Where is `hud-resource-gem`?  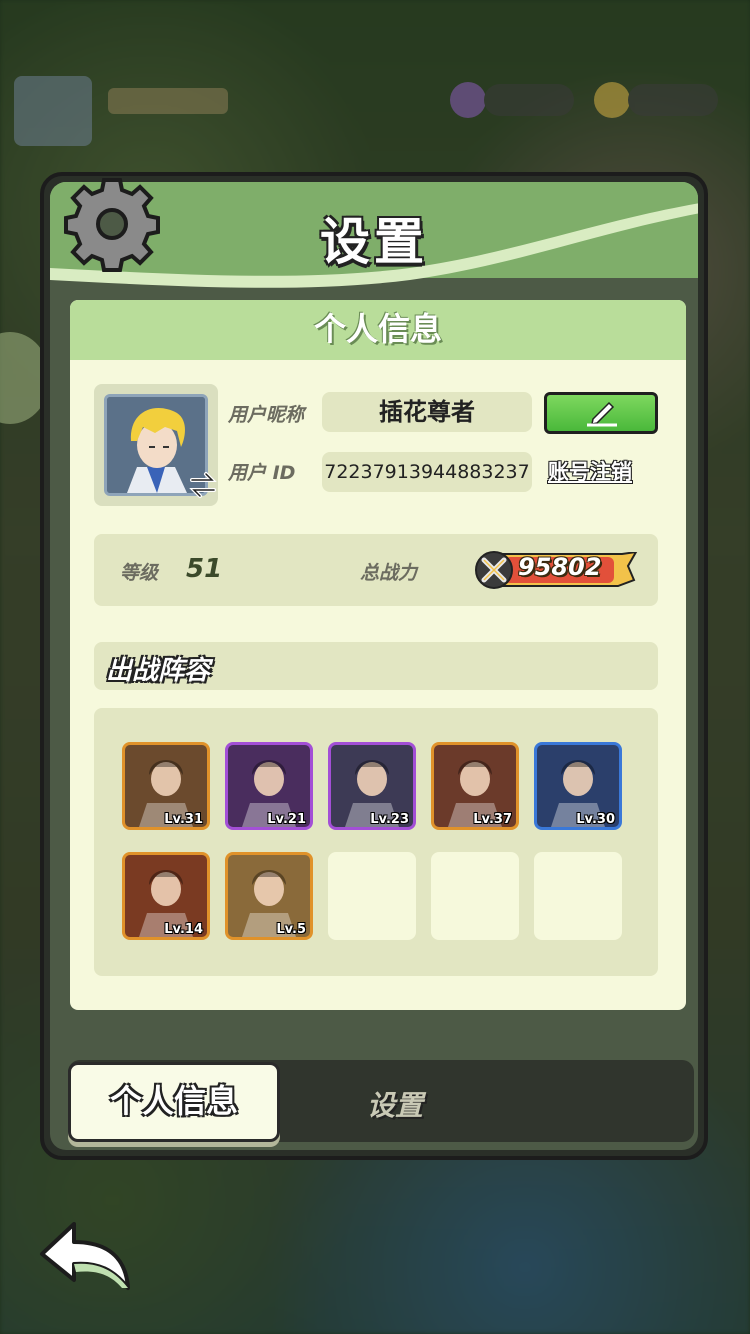 hud-resource-gem is located at coordinates (529, 100).